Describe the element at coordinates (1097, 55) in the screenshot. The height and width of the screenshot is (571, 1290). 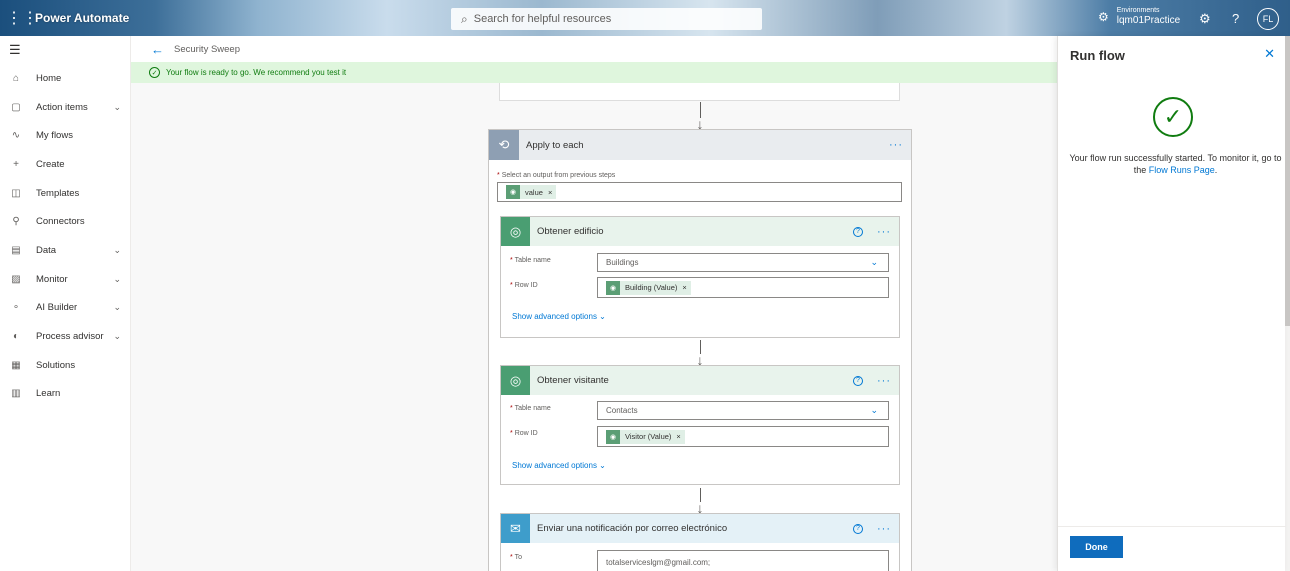
I see `panel-title: Run flow` at that location.